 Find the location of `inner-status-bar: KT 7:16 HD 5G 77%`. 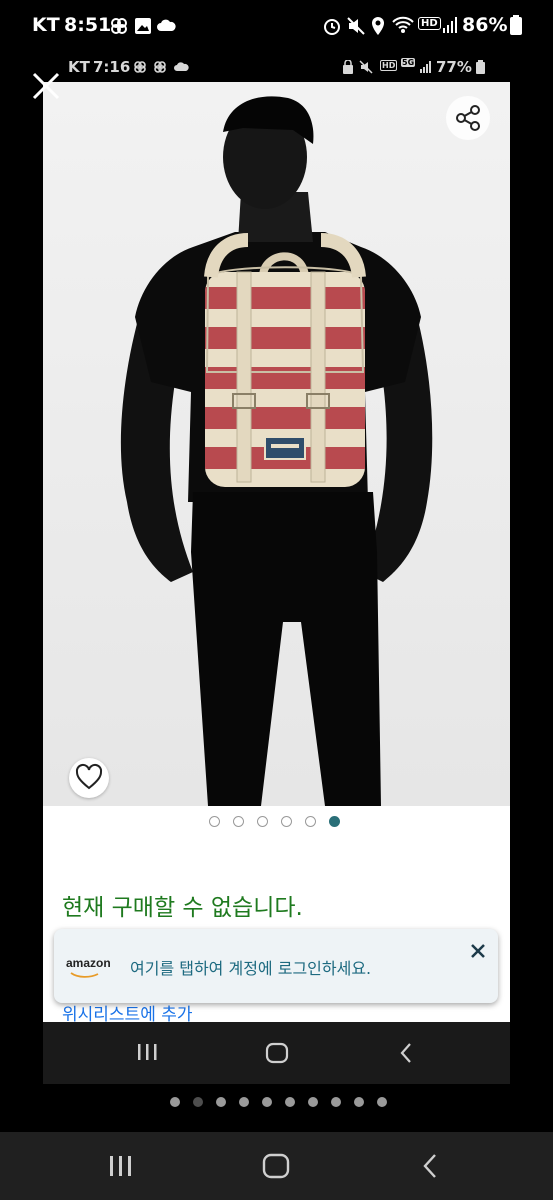

inner-status-bar: KT 7:16 HD 5G 77% is located at coordinates (276, 67).